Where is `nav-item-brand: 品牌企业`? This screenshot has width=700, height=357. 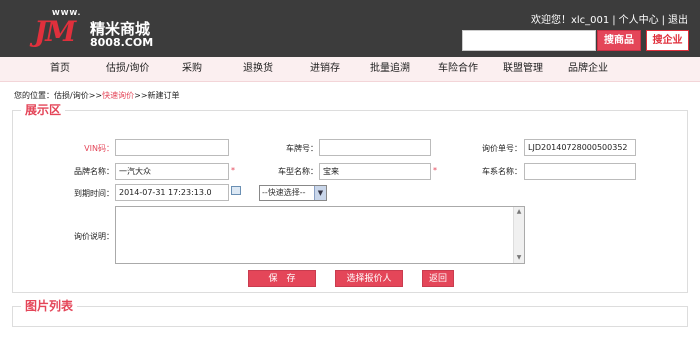 nav-item-brand: 品牌企业 is located at coordinates (588, 69).